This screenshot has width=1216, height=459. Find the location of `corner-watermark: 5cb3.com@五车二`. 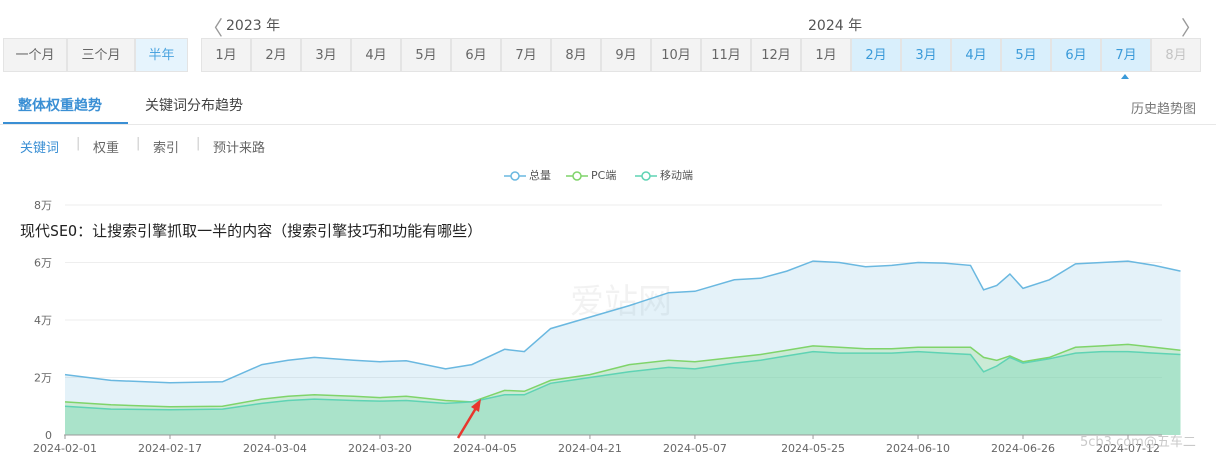

corner-watermark: 5cb3.com@五车二 is located at coordinates (1138, 442).